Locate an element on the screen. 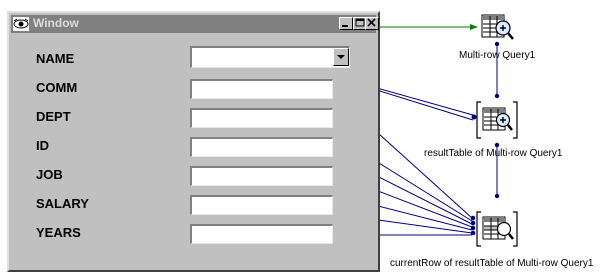  comm-field is located at coordinates (261, 89).